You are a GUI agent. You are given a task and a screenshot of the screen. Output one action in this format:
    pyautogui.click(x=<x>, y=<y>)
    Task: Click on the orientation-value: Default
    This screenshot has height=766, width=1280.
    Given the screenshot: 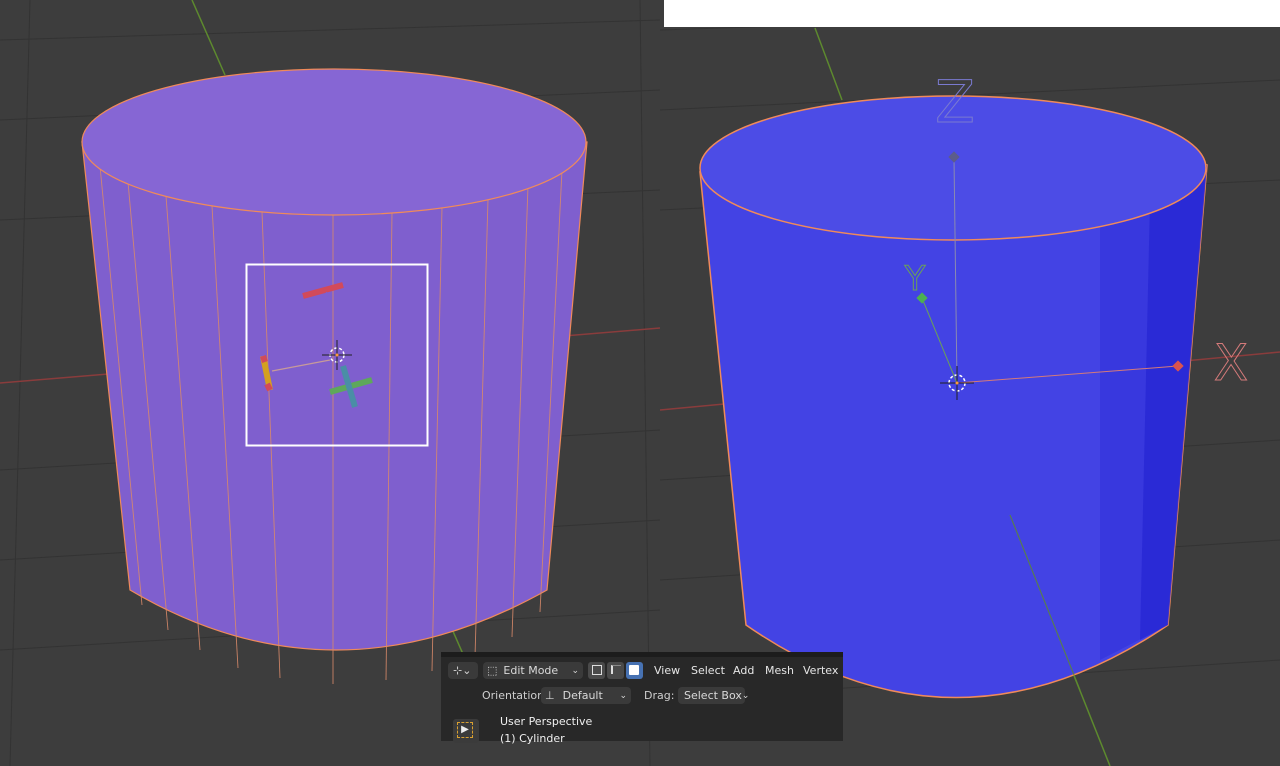 What is the action you would take?
    pyautogui.click(x=582, y=695)
    